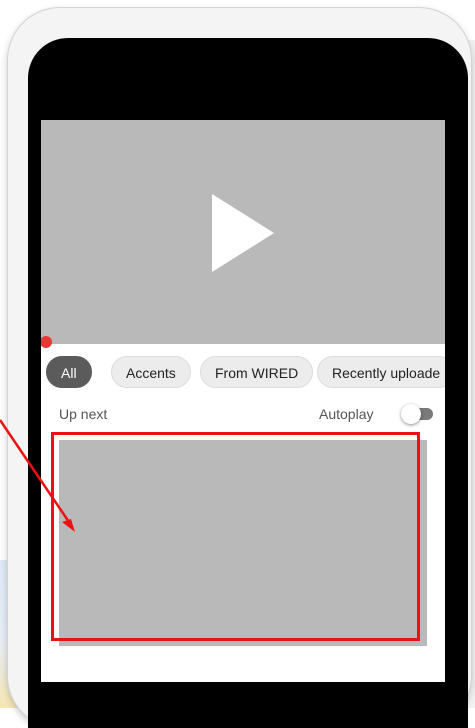  I want to click on filter-chips-bar: All Accents From WIRED Recently uploade, so click(243, 372).